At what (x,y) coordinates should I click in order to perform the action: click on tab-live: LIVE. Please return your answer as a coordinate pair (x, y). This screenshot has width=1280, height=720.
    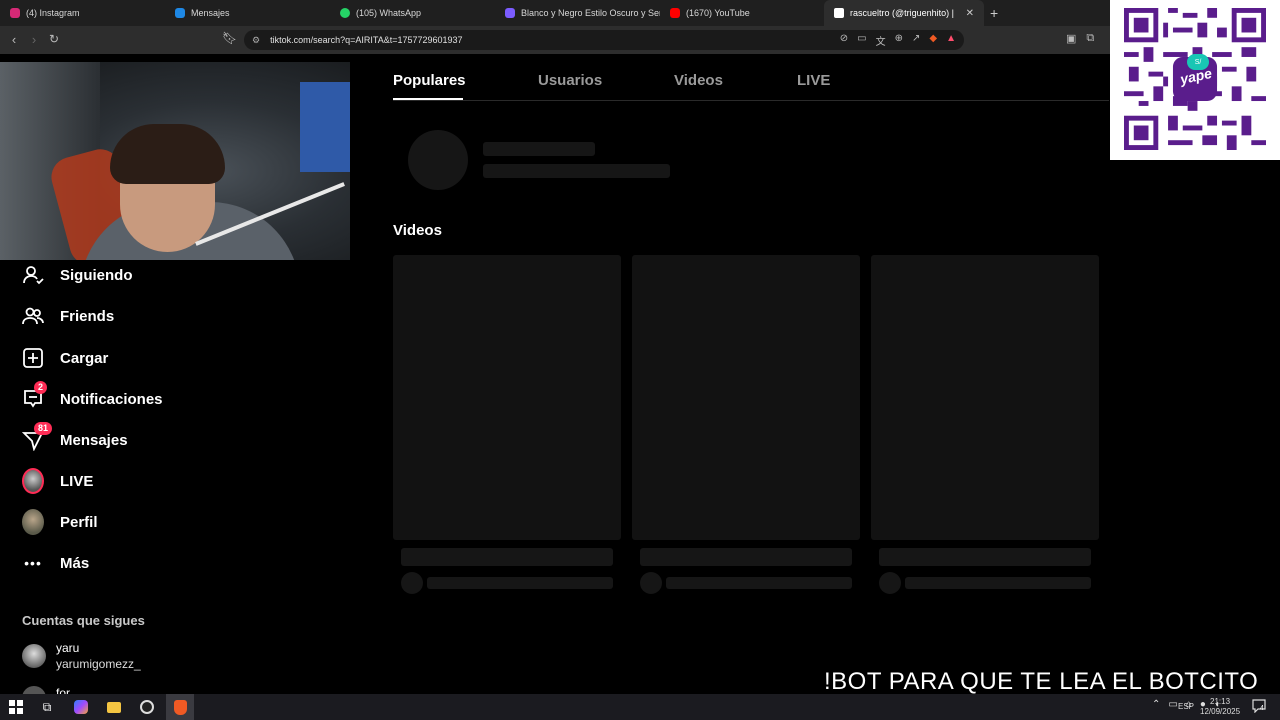
    Looking at the image, I should click on (813, 80).